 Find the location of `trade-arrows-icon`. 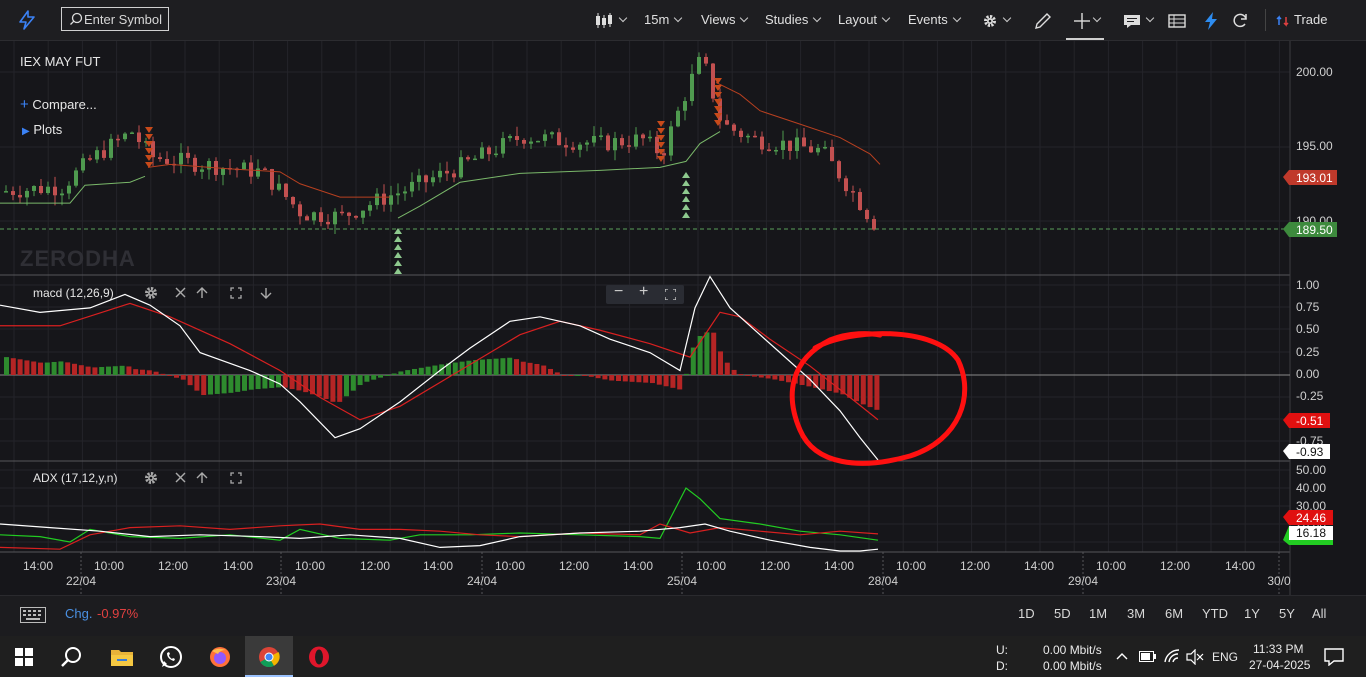

trade-arrows-icon is located at coordinates (1282, 20).